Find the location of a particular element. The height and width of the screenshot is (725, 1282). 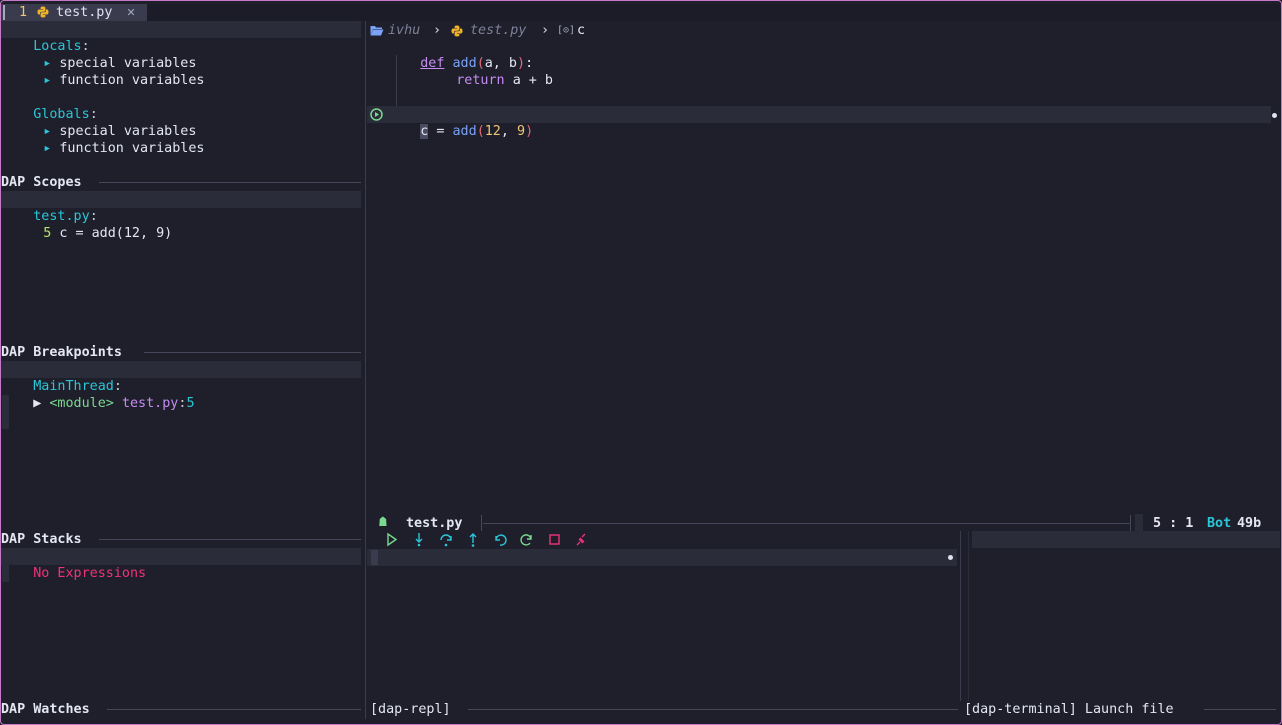

code-line-assign: c = add(12, 9) is located at coordinates (460, 131).